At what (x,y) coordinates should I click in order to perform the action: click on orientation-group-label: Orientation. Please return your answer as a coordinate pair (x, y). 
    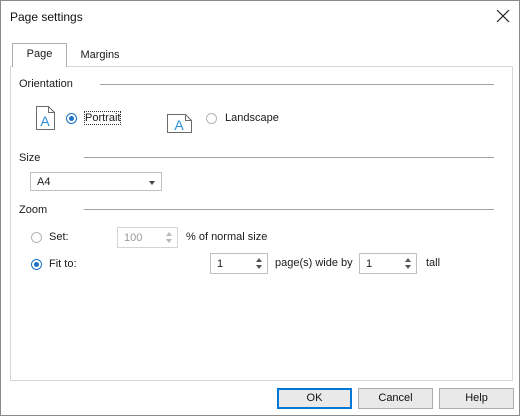
    Looking at the image, I should click on (46, 84).